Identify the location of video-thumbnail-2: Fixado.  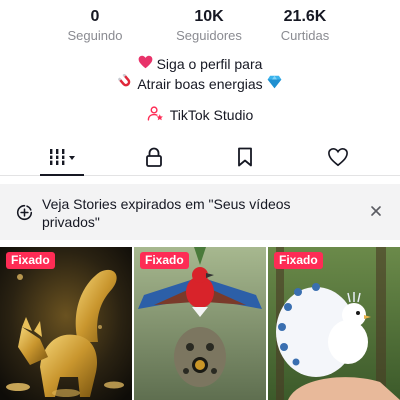
(200, 323).